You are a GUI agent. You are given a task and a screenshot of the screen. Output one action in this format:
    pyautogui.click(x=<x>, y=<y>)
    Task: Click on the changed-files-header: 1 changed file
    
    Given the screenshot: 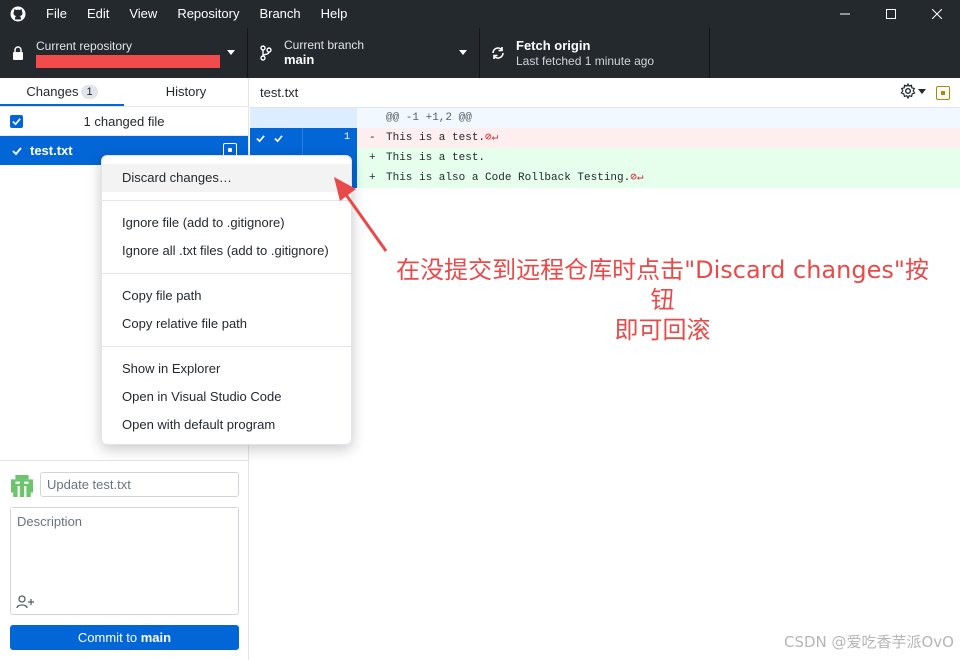 What is the action you would take?
    pyautogui.click(x=124, y=121)
    